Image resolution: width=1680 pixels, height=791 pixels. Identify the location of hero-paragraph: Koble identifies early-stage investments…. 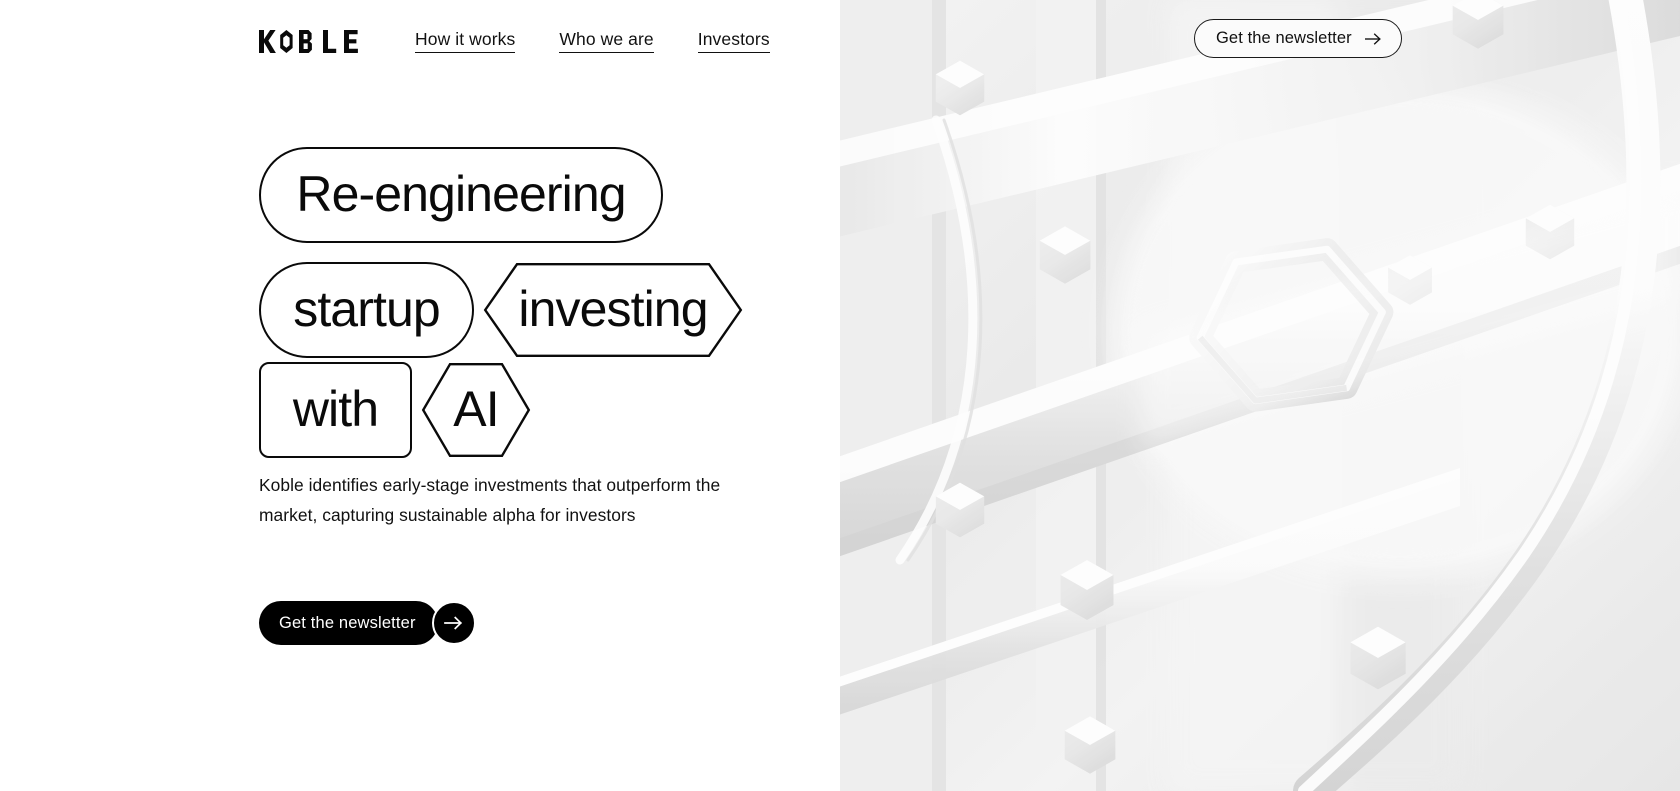
(490, 500).